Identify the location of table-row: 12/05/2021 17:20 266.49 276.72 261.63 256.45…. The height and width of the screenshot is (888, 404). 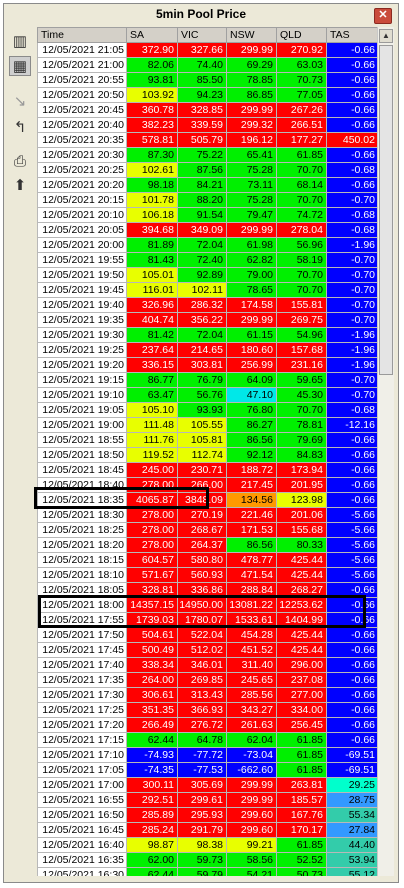
(207, 725).